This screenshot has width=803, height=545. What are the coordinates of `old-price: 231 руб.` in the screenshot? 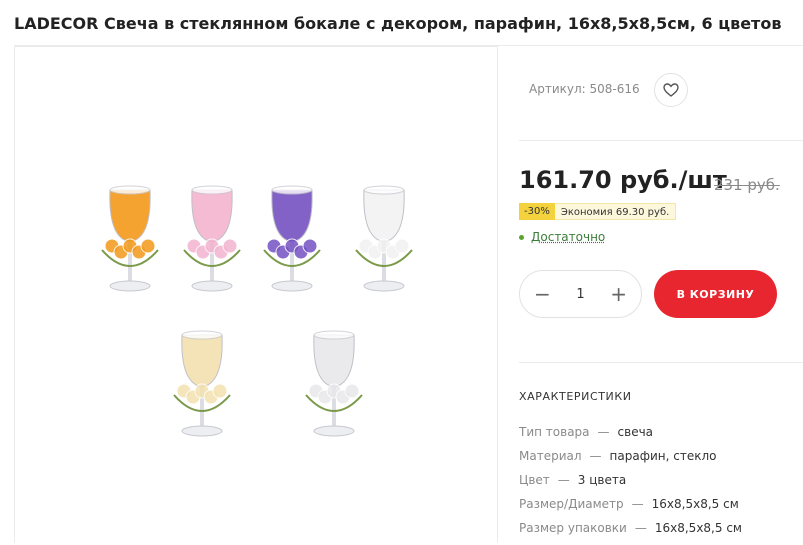 It's located at (747, 185).